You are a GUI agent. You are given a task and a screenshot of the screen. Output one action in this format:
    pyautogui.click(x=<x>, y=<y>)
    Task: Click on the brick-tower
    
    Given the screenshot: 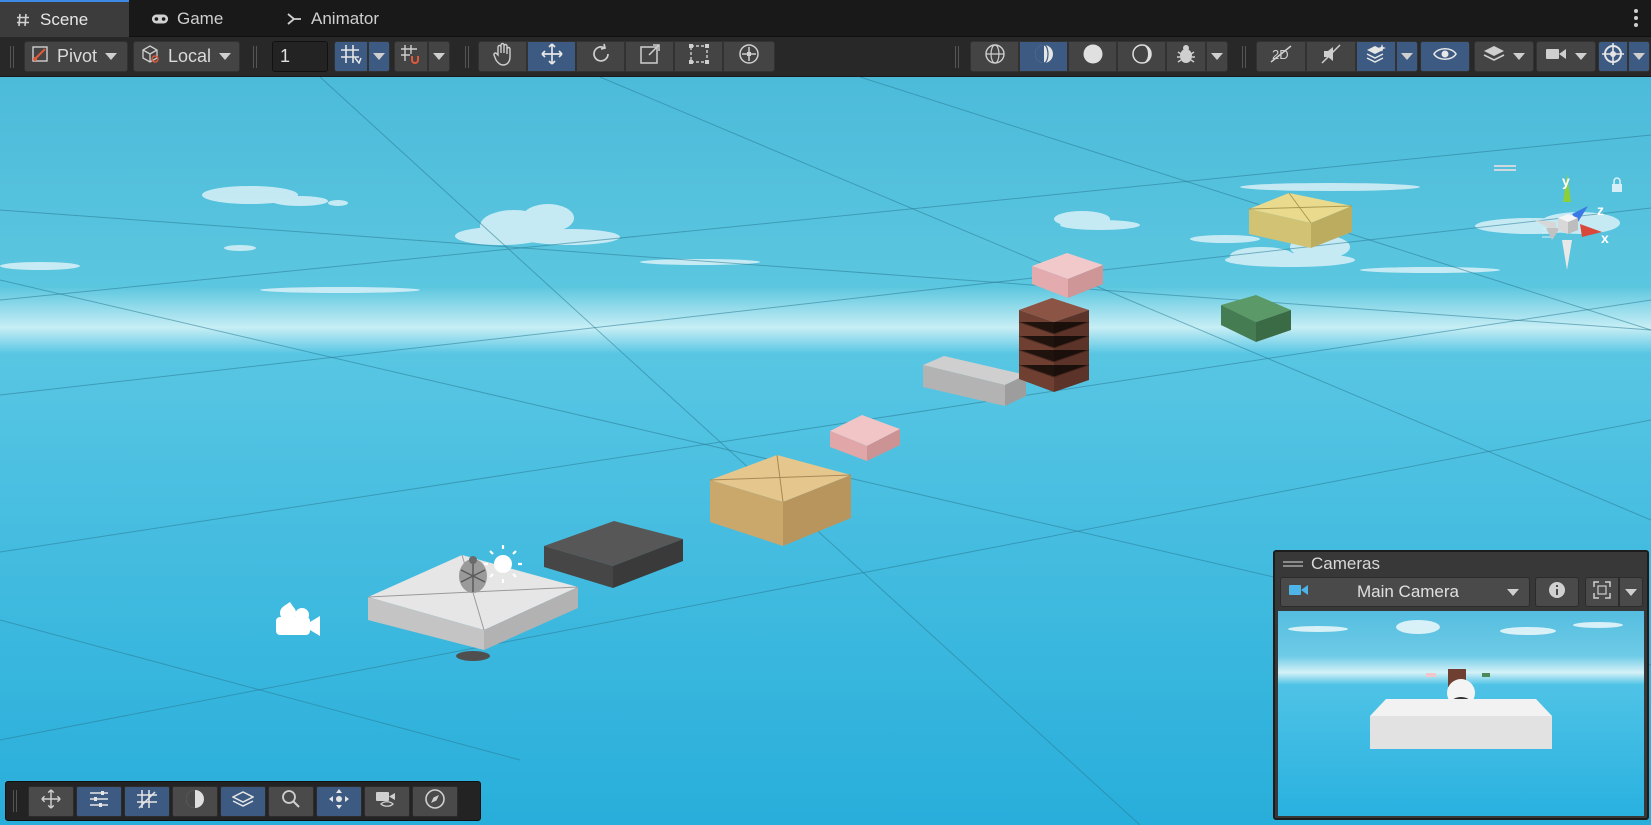 What is the action you would take?
    pyautogui.click(x=1054, y=345)
    